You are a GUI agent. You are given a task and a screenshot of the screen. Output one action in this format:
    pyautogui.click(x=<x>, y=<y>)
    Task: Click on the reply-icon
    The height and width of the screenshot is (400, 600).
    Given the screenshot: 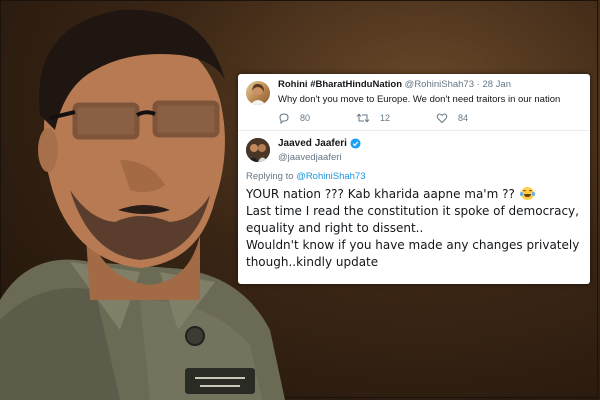 What is the action you would take?
    pyautogui.click(x=284, y=118)
    